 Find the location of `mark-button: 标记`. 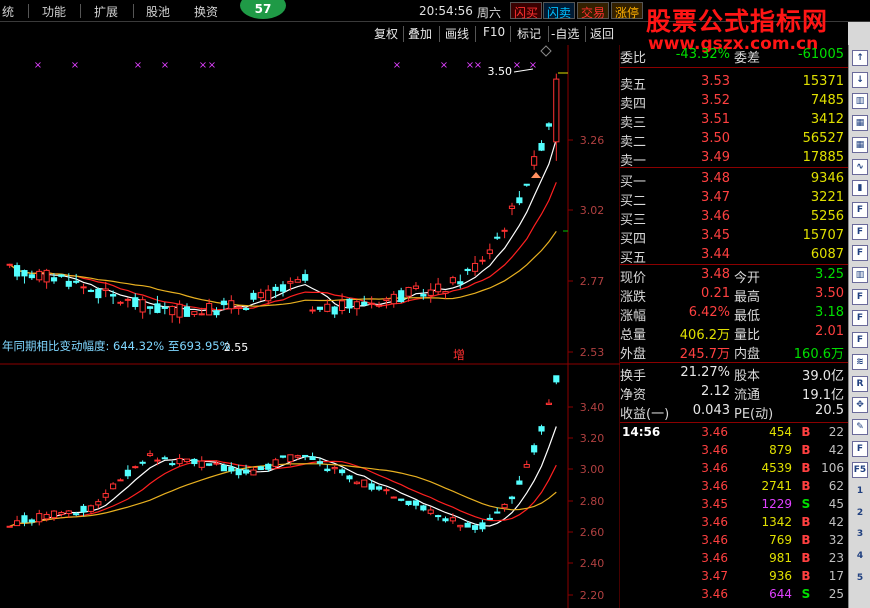

mark-button: 标记 is located at coordinates (529, 33).